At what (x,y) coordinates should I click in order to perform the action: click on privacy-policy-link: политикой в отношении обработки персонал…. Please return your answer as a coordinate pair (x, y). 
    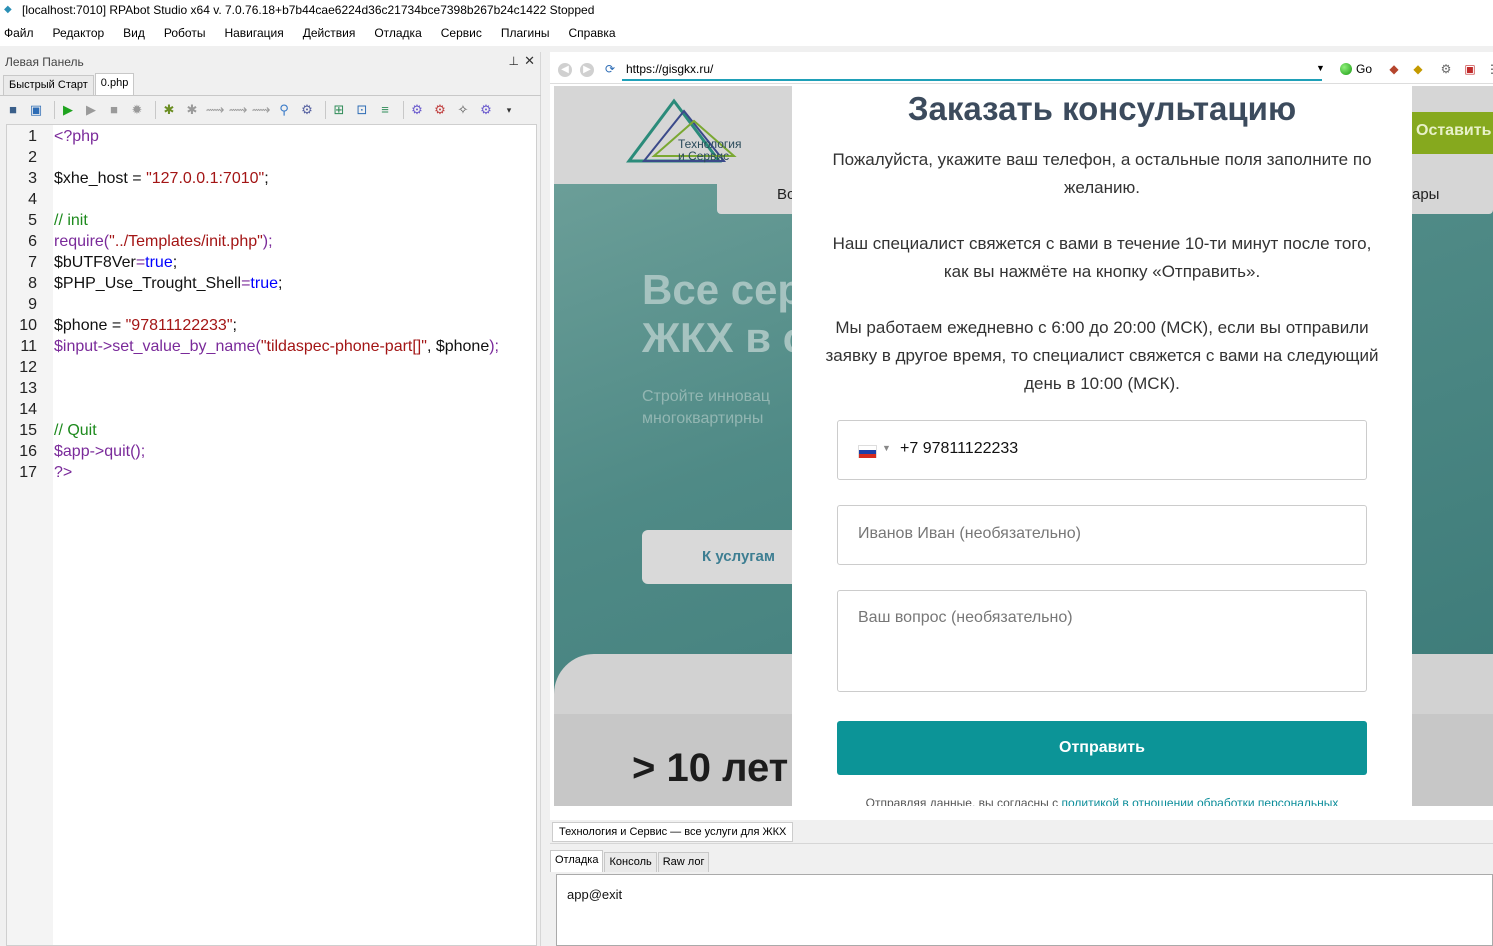
    Looking at the image, I should click on (1199, 801).